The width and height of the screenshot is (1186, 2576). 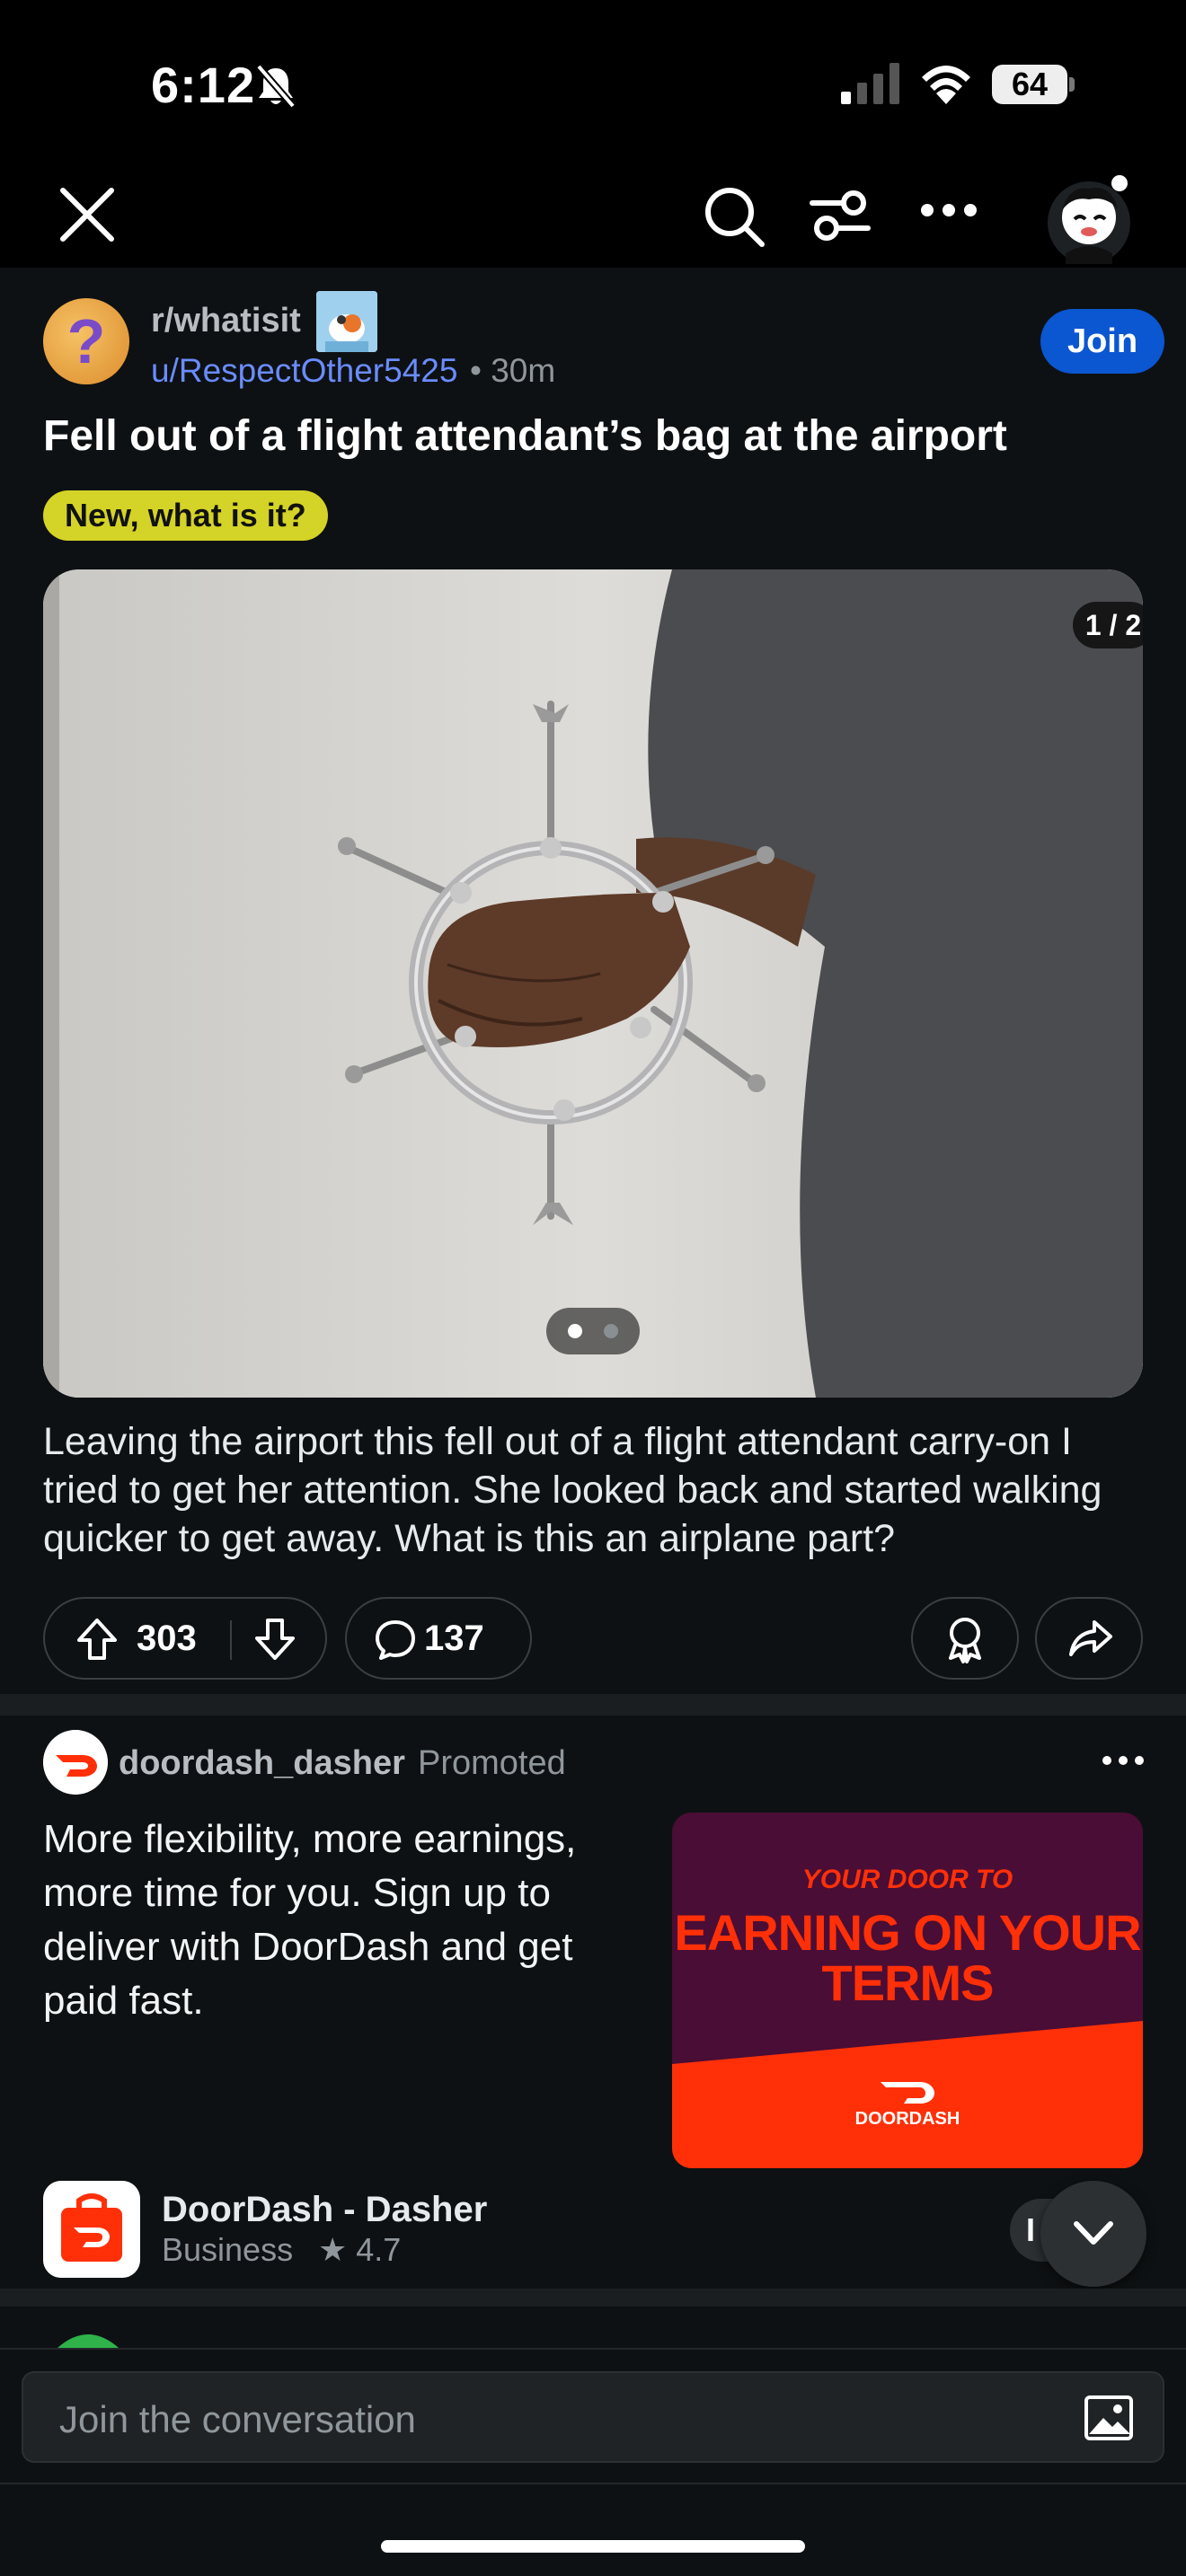 What do you see at coordinates (167, 1638) in the screenshot?
I see `upvote-count: 303` at bounding box center [167, 1638].